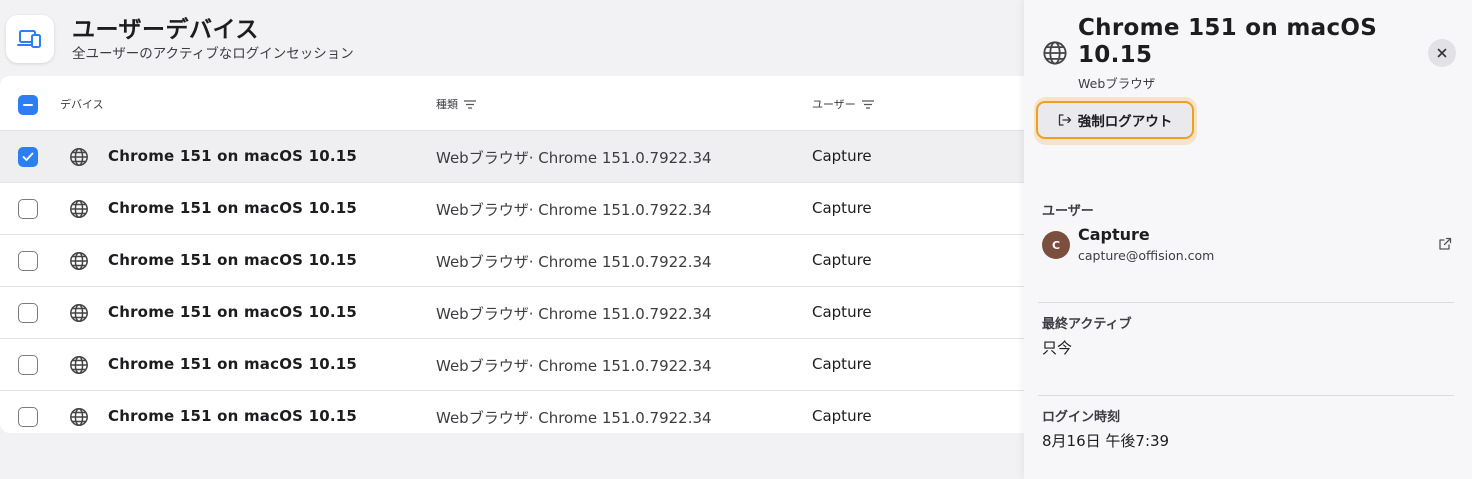 The width and height of the screenshot is (1472, 479). Describe the element at coordinates (82, 104) in the screenshot. I see `column-header-device: デバイス` at that location.